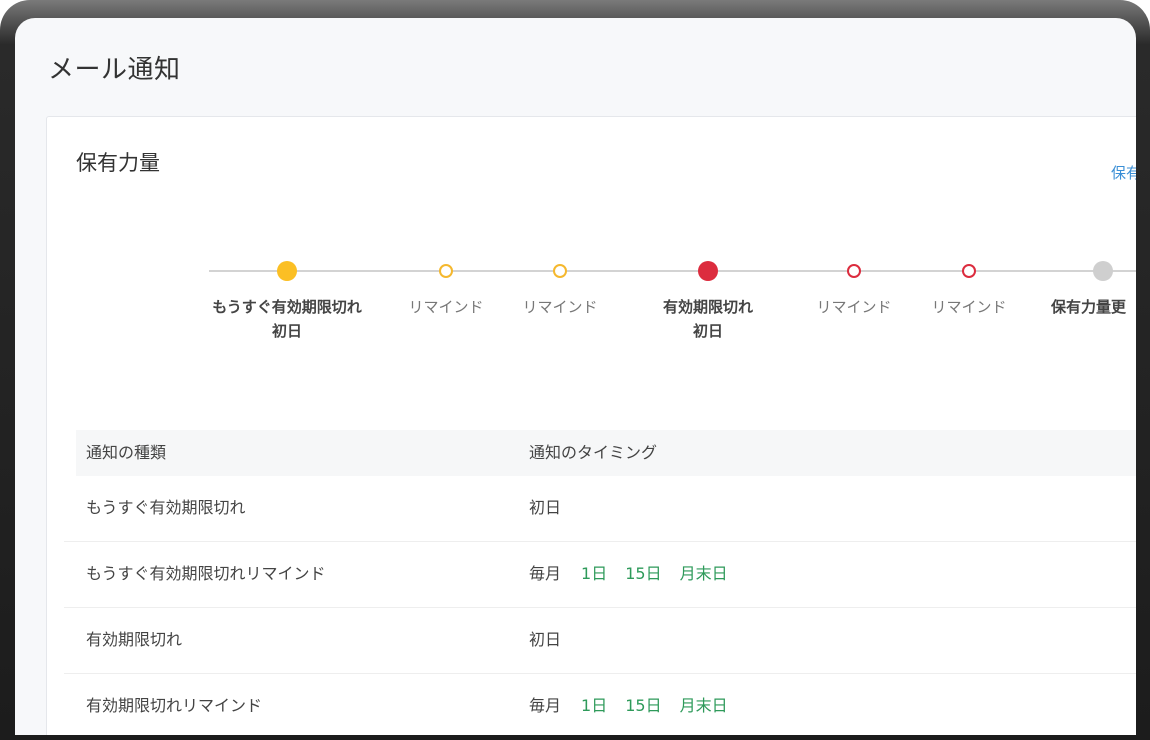  What do you see at coordinates (174, 705) in the screenshot?
I see `notification-type: 有効期限切れリマインド` at bounding box center [174, 705].